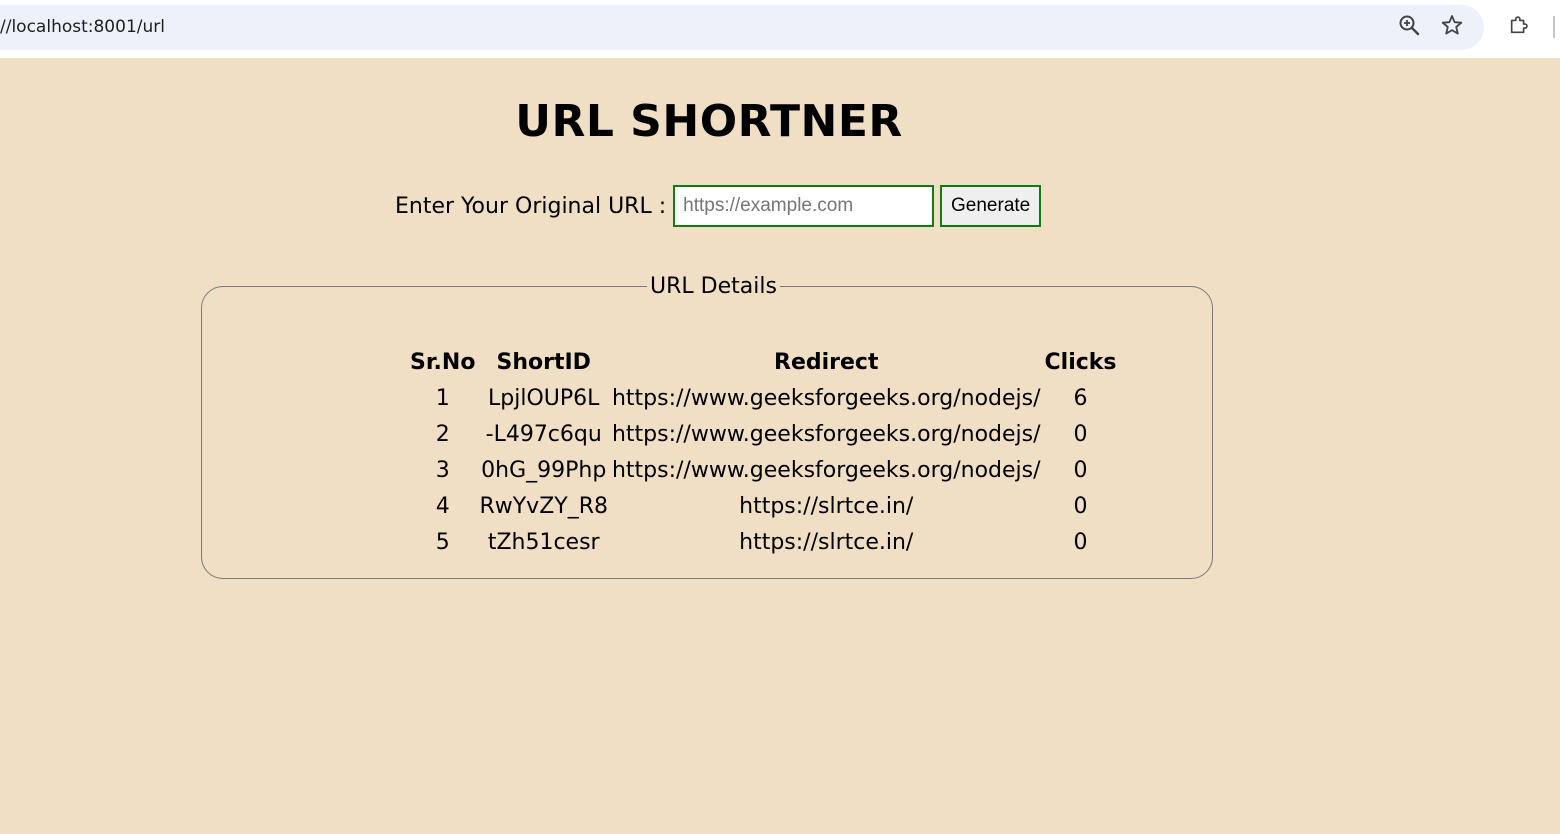  What do you see at coordinates (1519, 25) in the screenshot?
I see `extensions-icon` at bounding box center [1519, 25].